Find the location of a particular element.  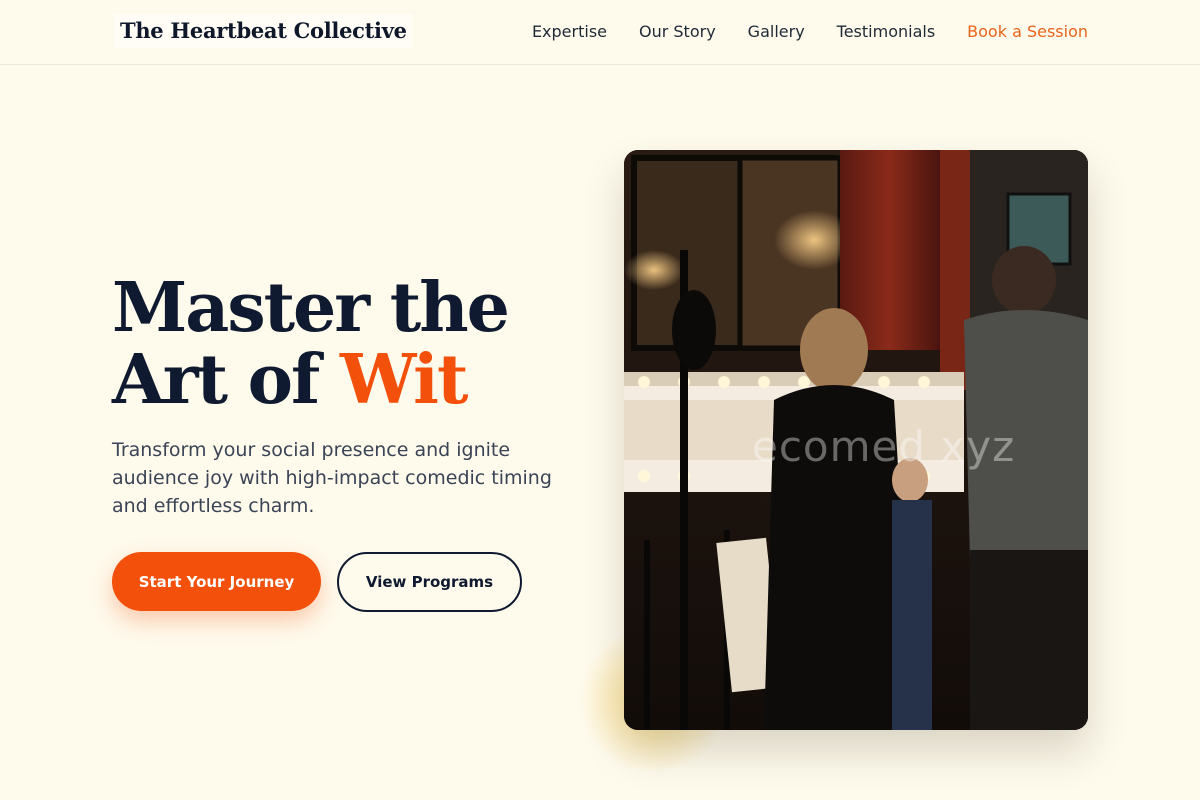

nav-link-gallery: Gallery is located at coordinates (776, 32).